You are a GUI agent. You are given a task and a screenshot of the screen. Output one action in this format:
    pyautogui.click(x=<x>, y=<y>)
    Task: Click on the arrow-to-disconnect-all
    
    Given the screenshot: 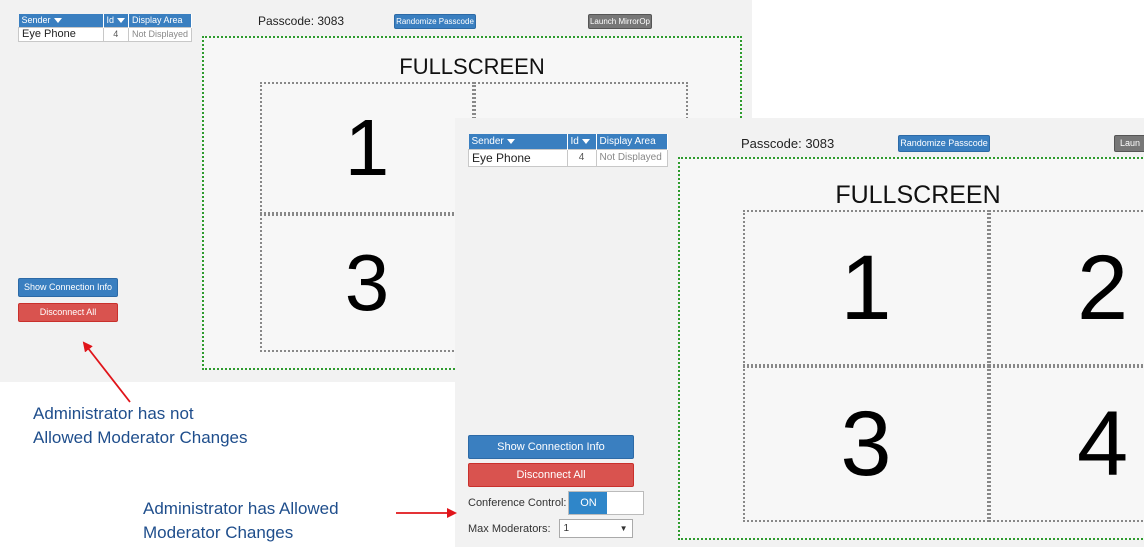 What is the action you would take?
    pyautogui.click(x=106, y=372)
    